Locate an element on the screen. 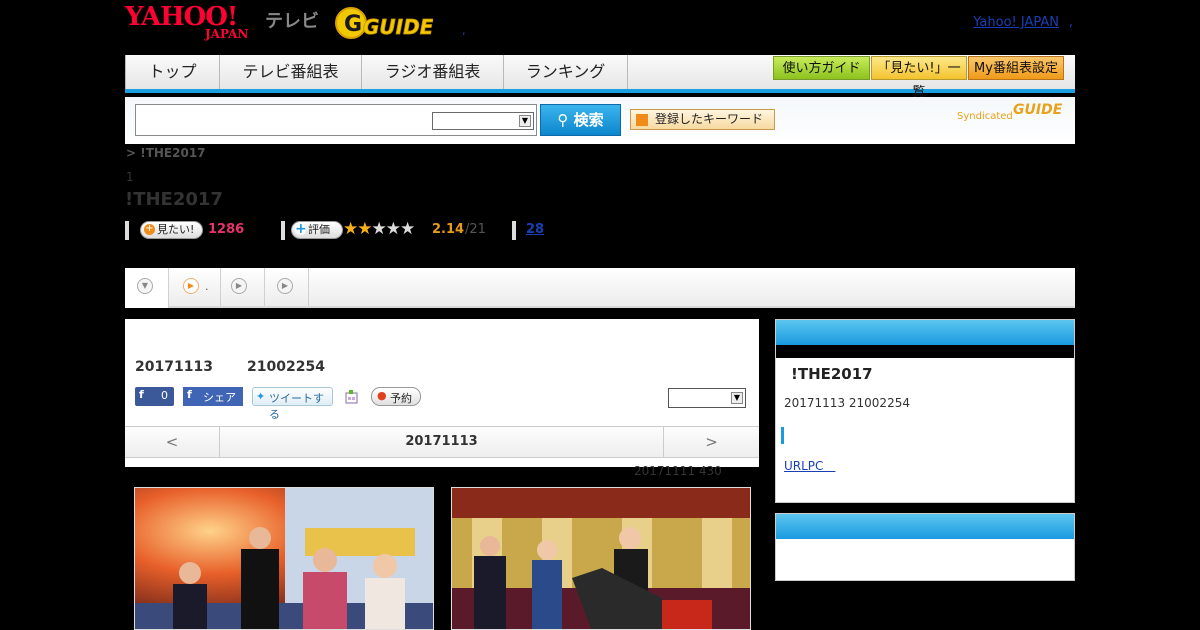 The height and width of the screenshot is (630, 1200). rating-value: 2.14 is located at coordinates (448, 229).